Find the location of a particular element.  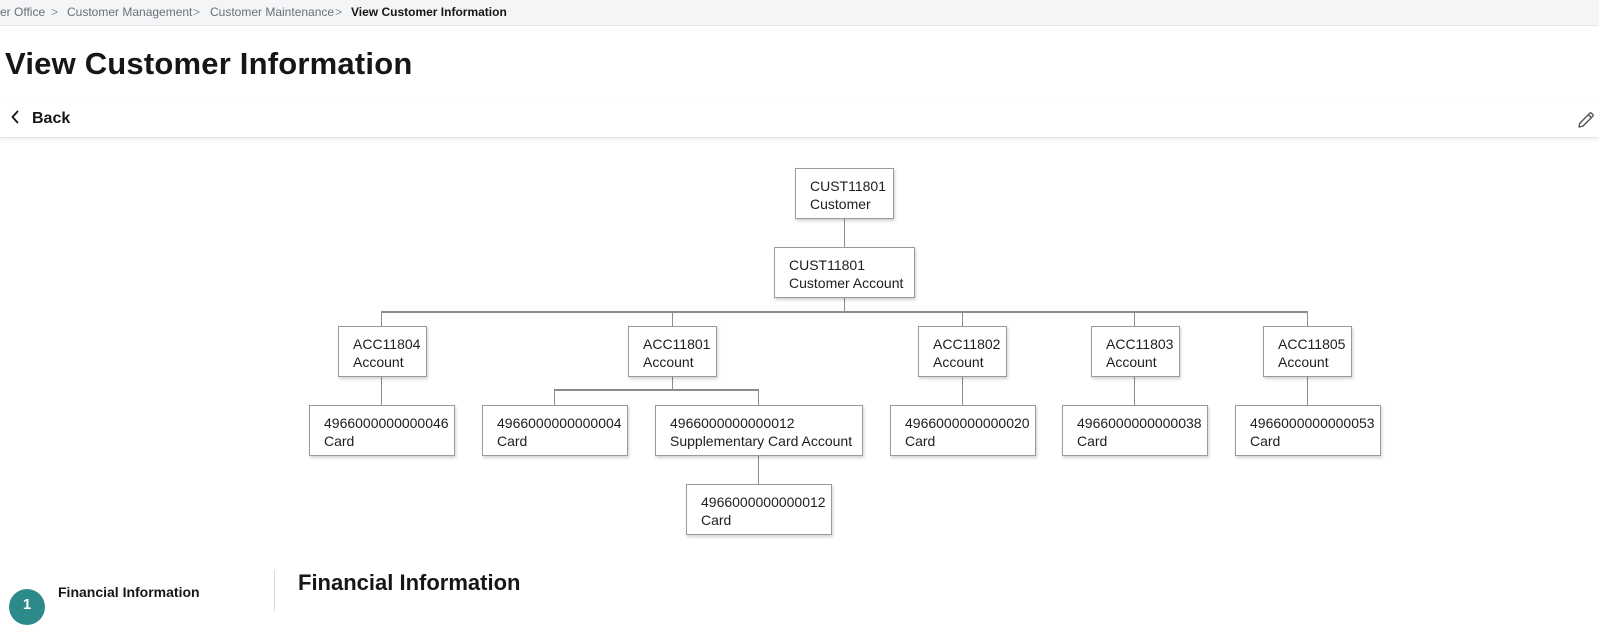

back-button: Back is located at coordinates (40, 119).